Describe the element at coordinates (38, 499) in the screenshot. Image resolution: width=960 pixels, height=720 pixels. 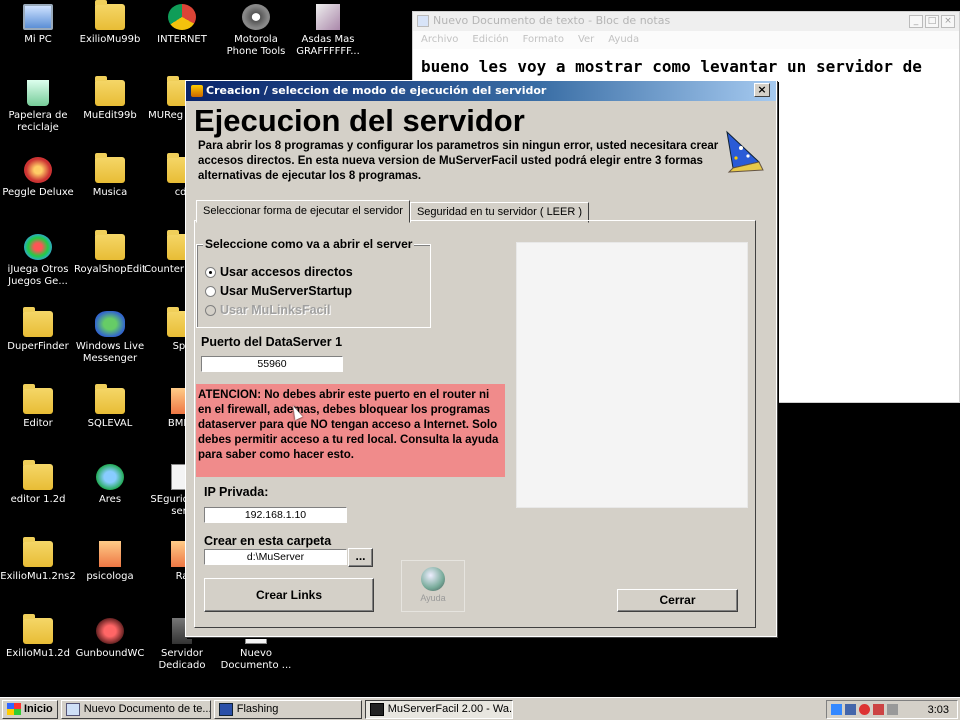
I see `desktop-icon-label: editor 1.2d` at that location.